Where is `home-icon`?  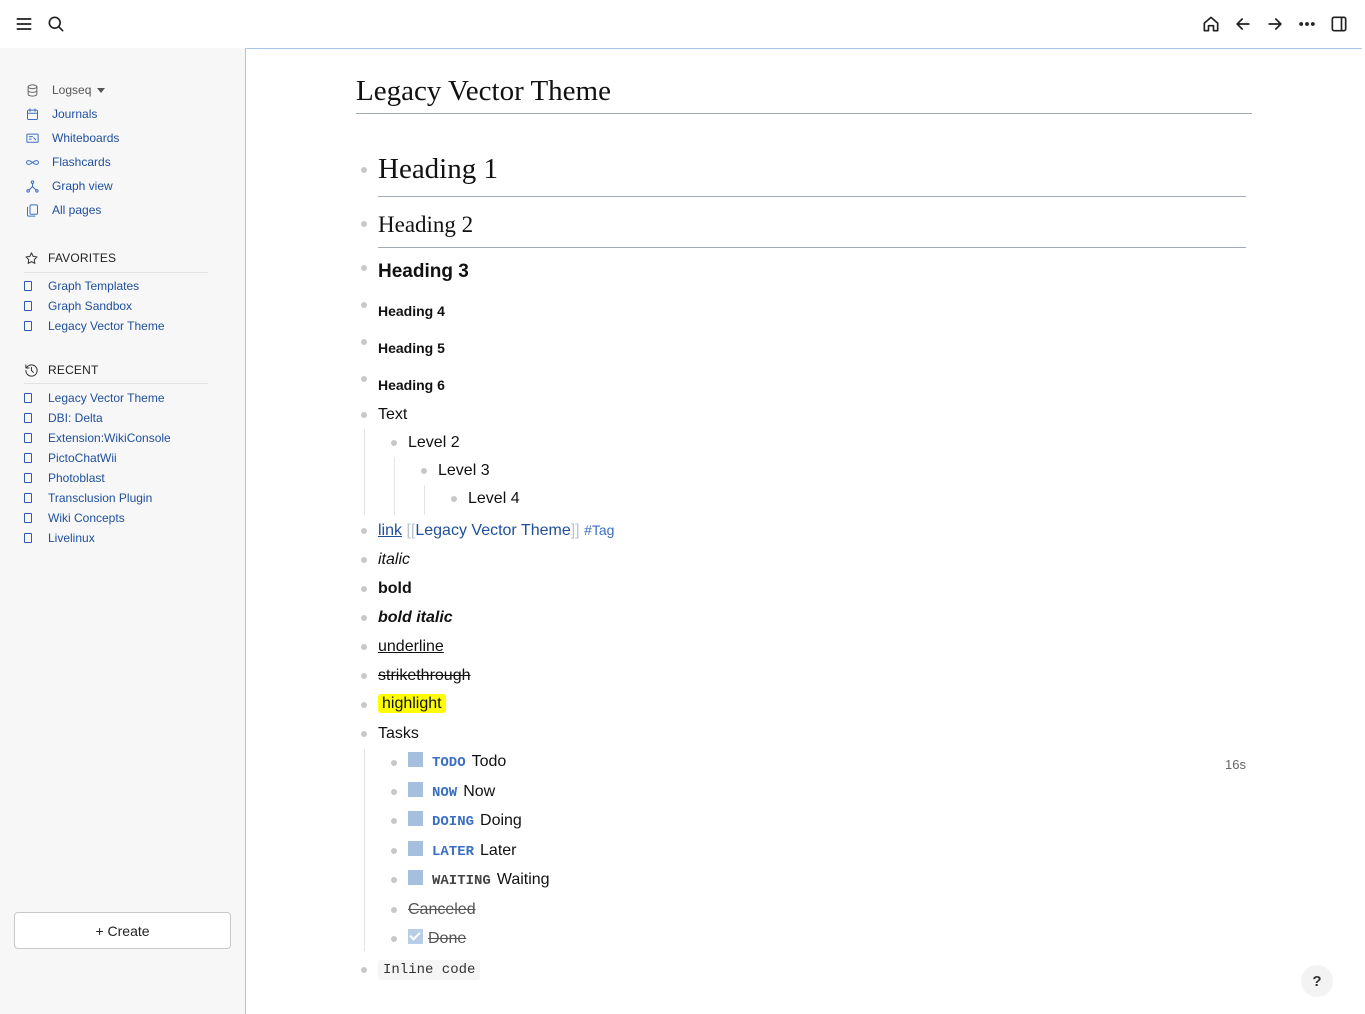
home-icon is located at coordinates (1211, 24).